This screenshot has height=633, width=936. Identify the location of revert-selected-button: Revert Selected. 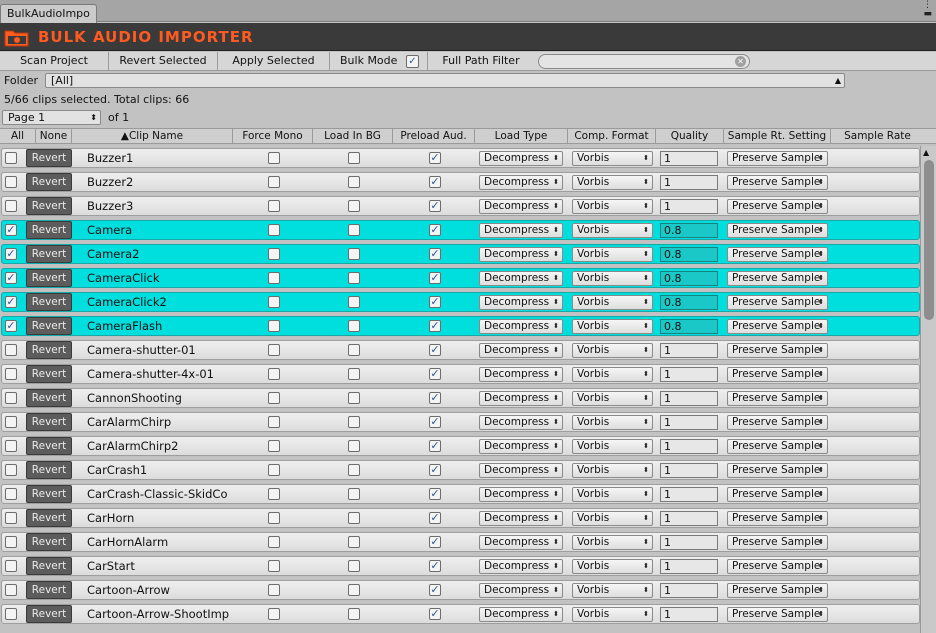
(163, 61).